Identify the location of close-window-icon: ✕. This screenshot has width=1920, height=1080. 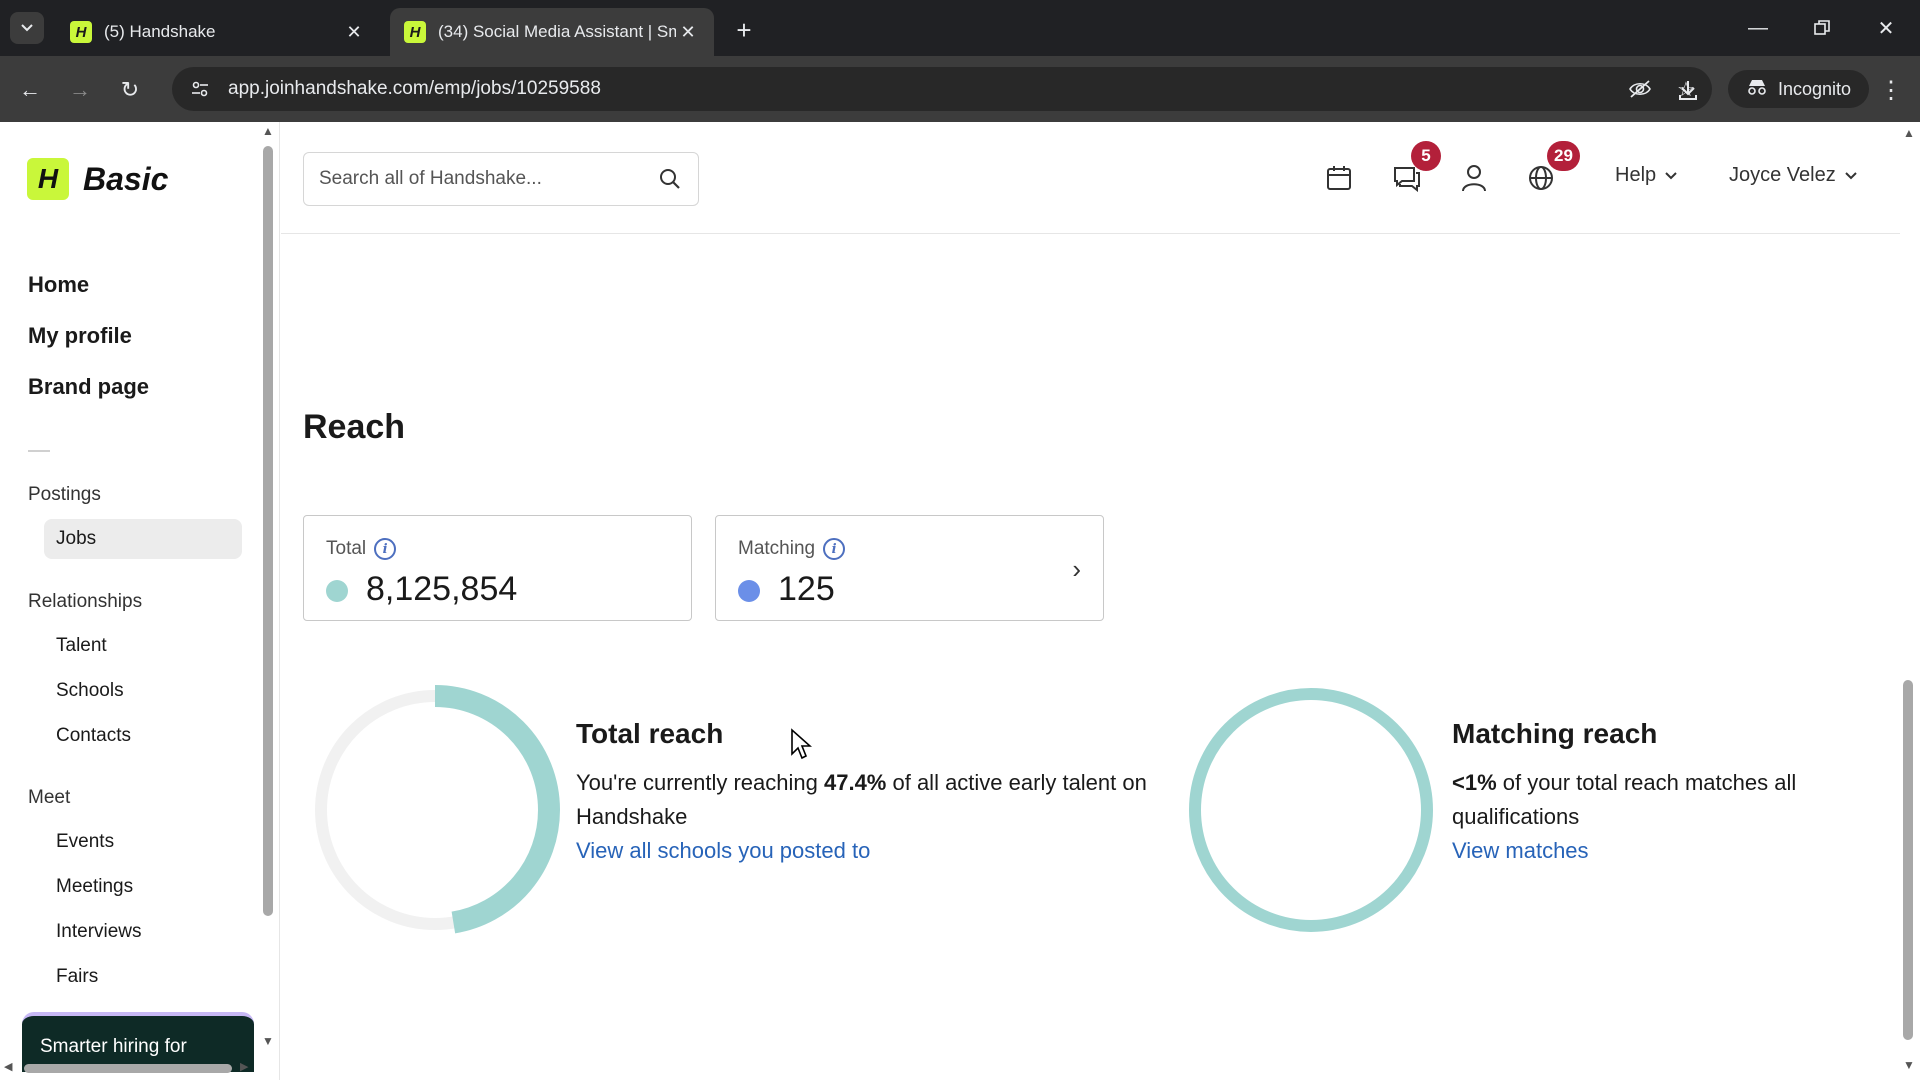
(1886, 28).